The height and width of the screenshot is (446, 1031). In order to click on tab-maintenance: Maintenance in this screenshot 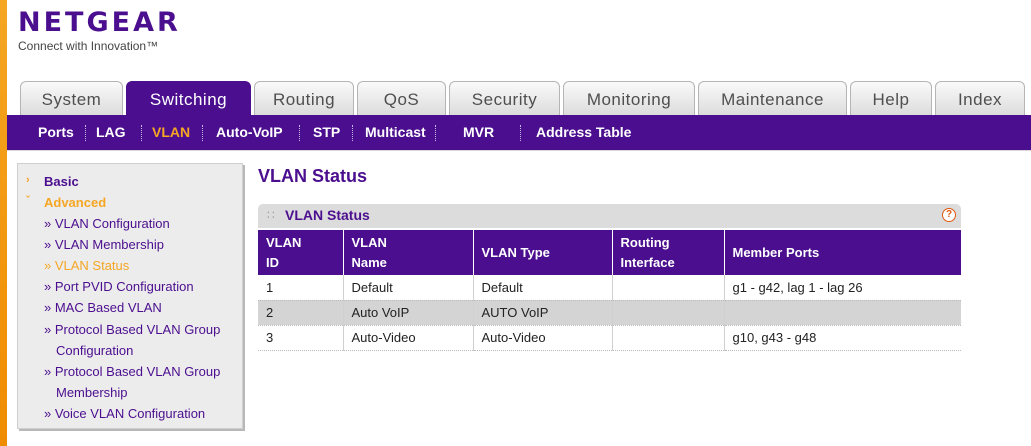, I will do `click(772, 98)`.